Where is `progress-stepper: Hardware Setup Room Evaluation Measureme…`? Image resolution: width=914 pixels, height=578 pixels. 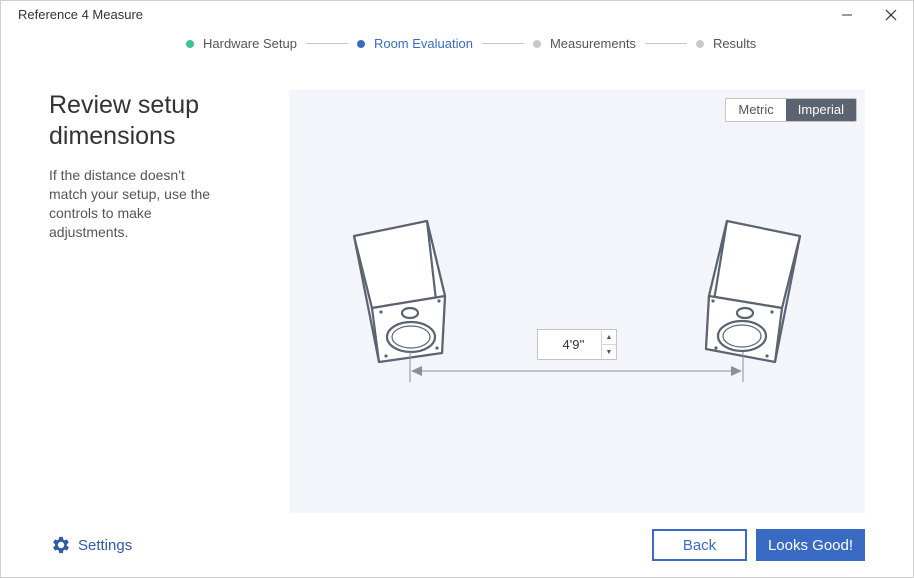
progress-stepper: Hardware Setup Room Evaluation Measureme… is located at coordinates (471, 43).